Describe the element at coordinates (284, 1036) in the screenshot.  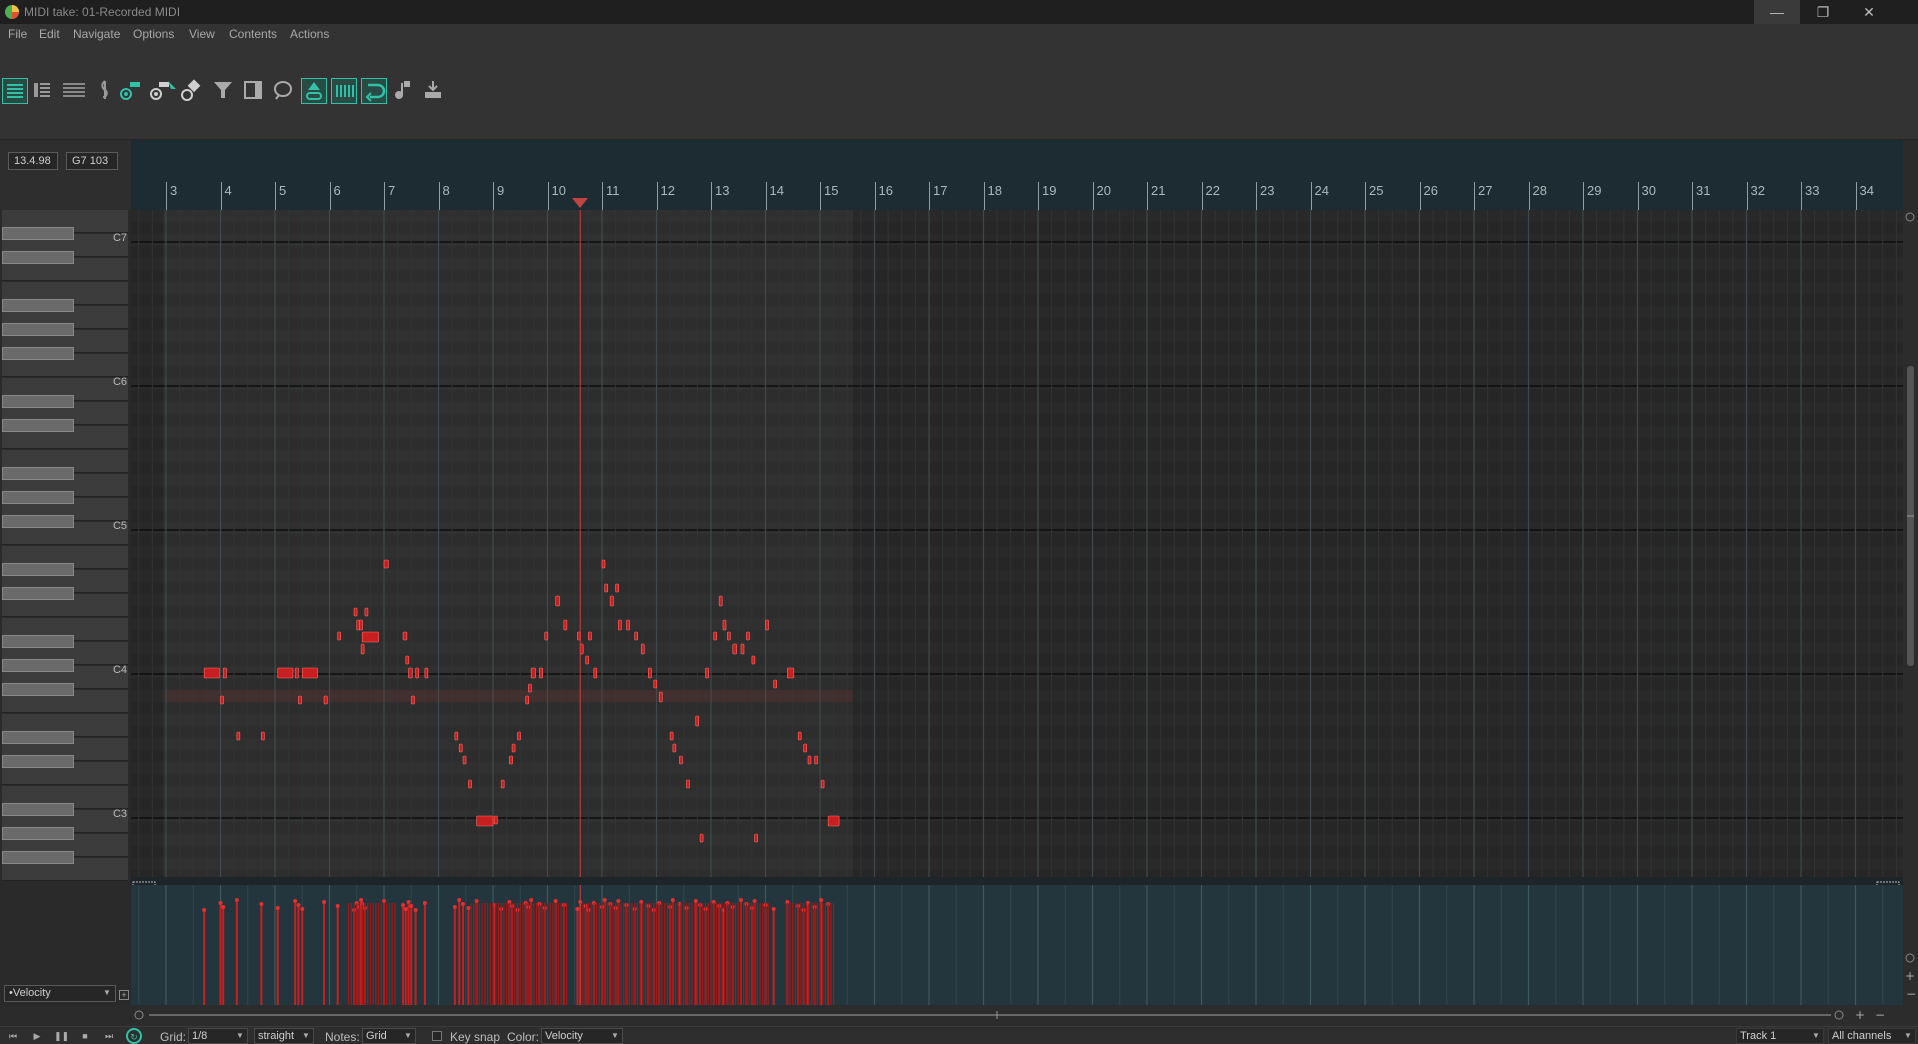
I see `swing-select: straight ▼` at that location.